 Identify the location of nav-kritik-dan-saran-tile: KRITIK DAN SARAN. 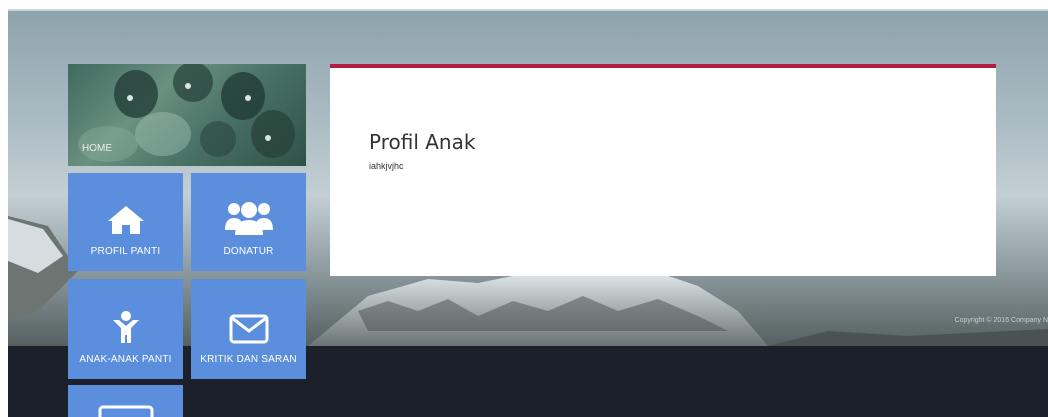
(248, 329).